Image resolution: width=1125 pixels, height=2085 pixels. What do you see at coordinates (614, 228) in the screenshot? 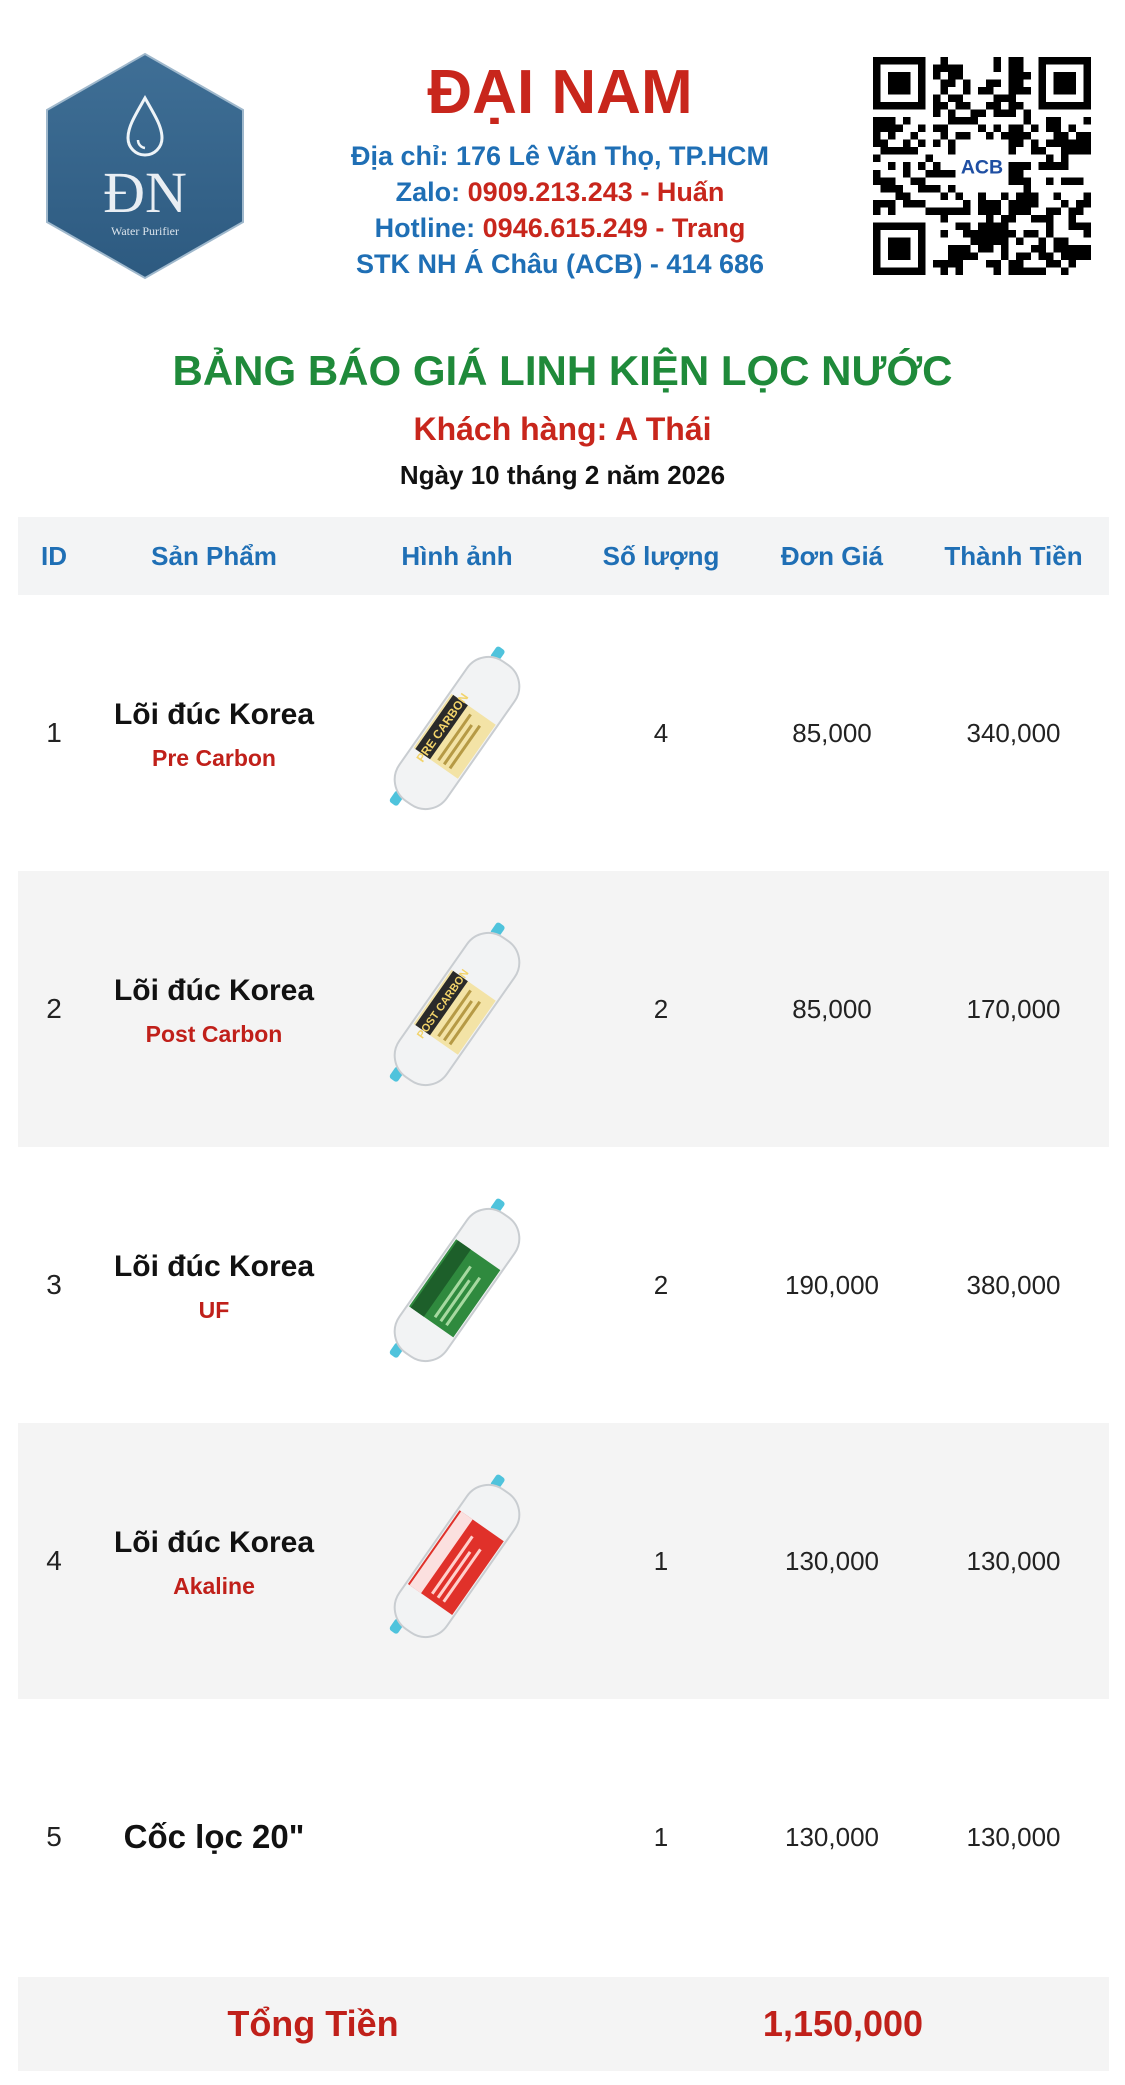
I see `hotline-value: 0946.615.249 - Trang` at bounding box center [614, 228].